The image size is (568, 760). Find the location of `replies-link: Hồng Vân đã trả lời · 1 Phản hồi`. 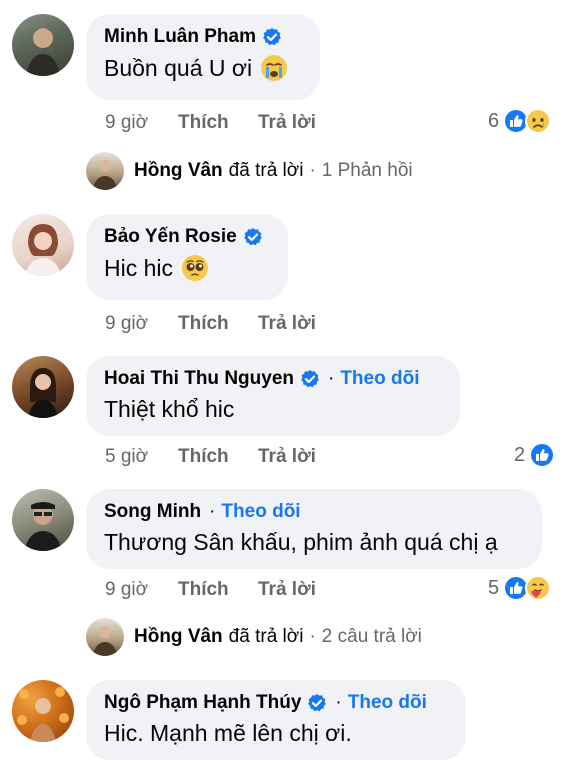

replies-link: Hồng Vân đã trả lời · 1 Phản hồi is located at coordinates (249, 171).